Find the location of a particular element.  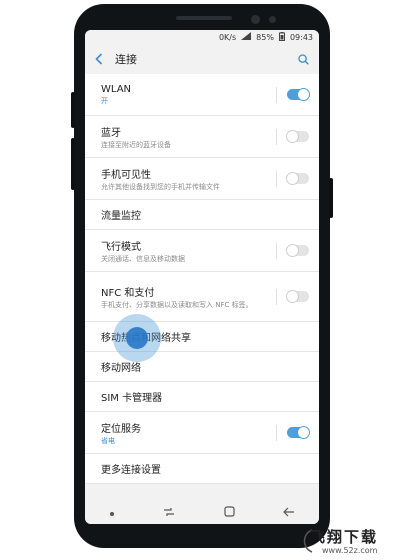

airplane-mode-toggle is located at coordinates (297, 250).